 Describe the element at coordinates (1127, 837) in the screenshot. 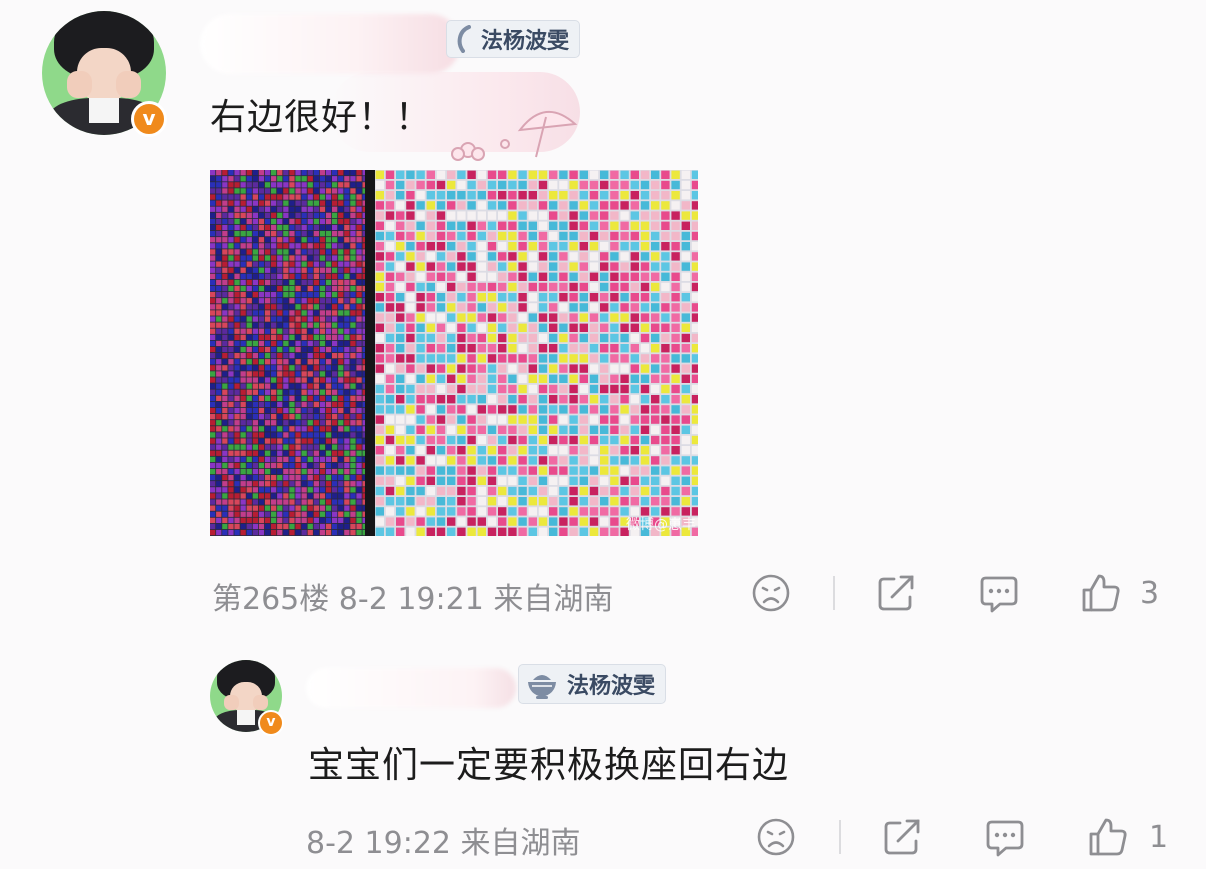

I see `like-button: 1` at that location.